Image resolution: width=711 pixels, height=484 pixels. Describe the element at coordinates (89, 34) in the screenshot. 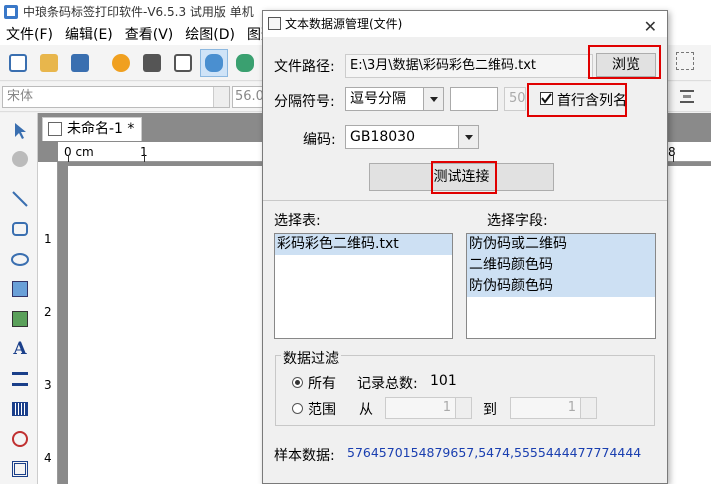

I see `menu-edit: 编辑(E)` at that location.